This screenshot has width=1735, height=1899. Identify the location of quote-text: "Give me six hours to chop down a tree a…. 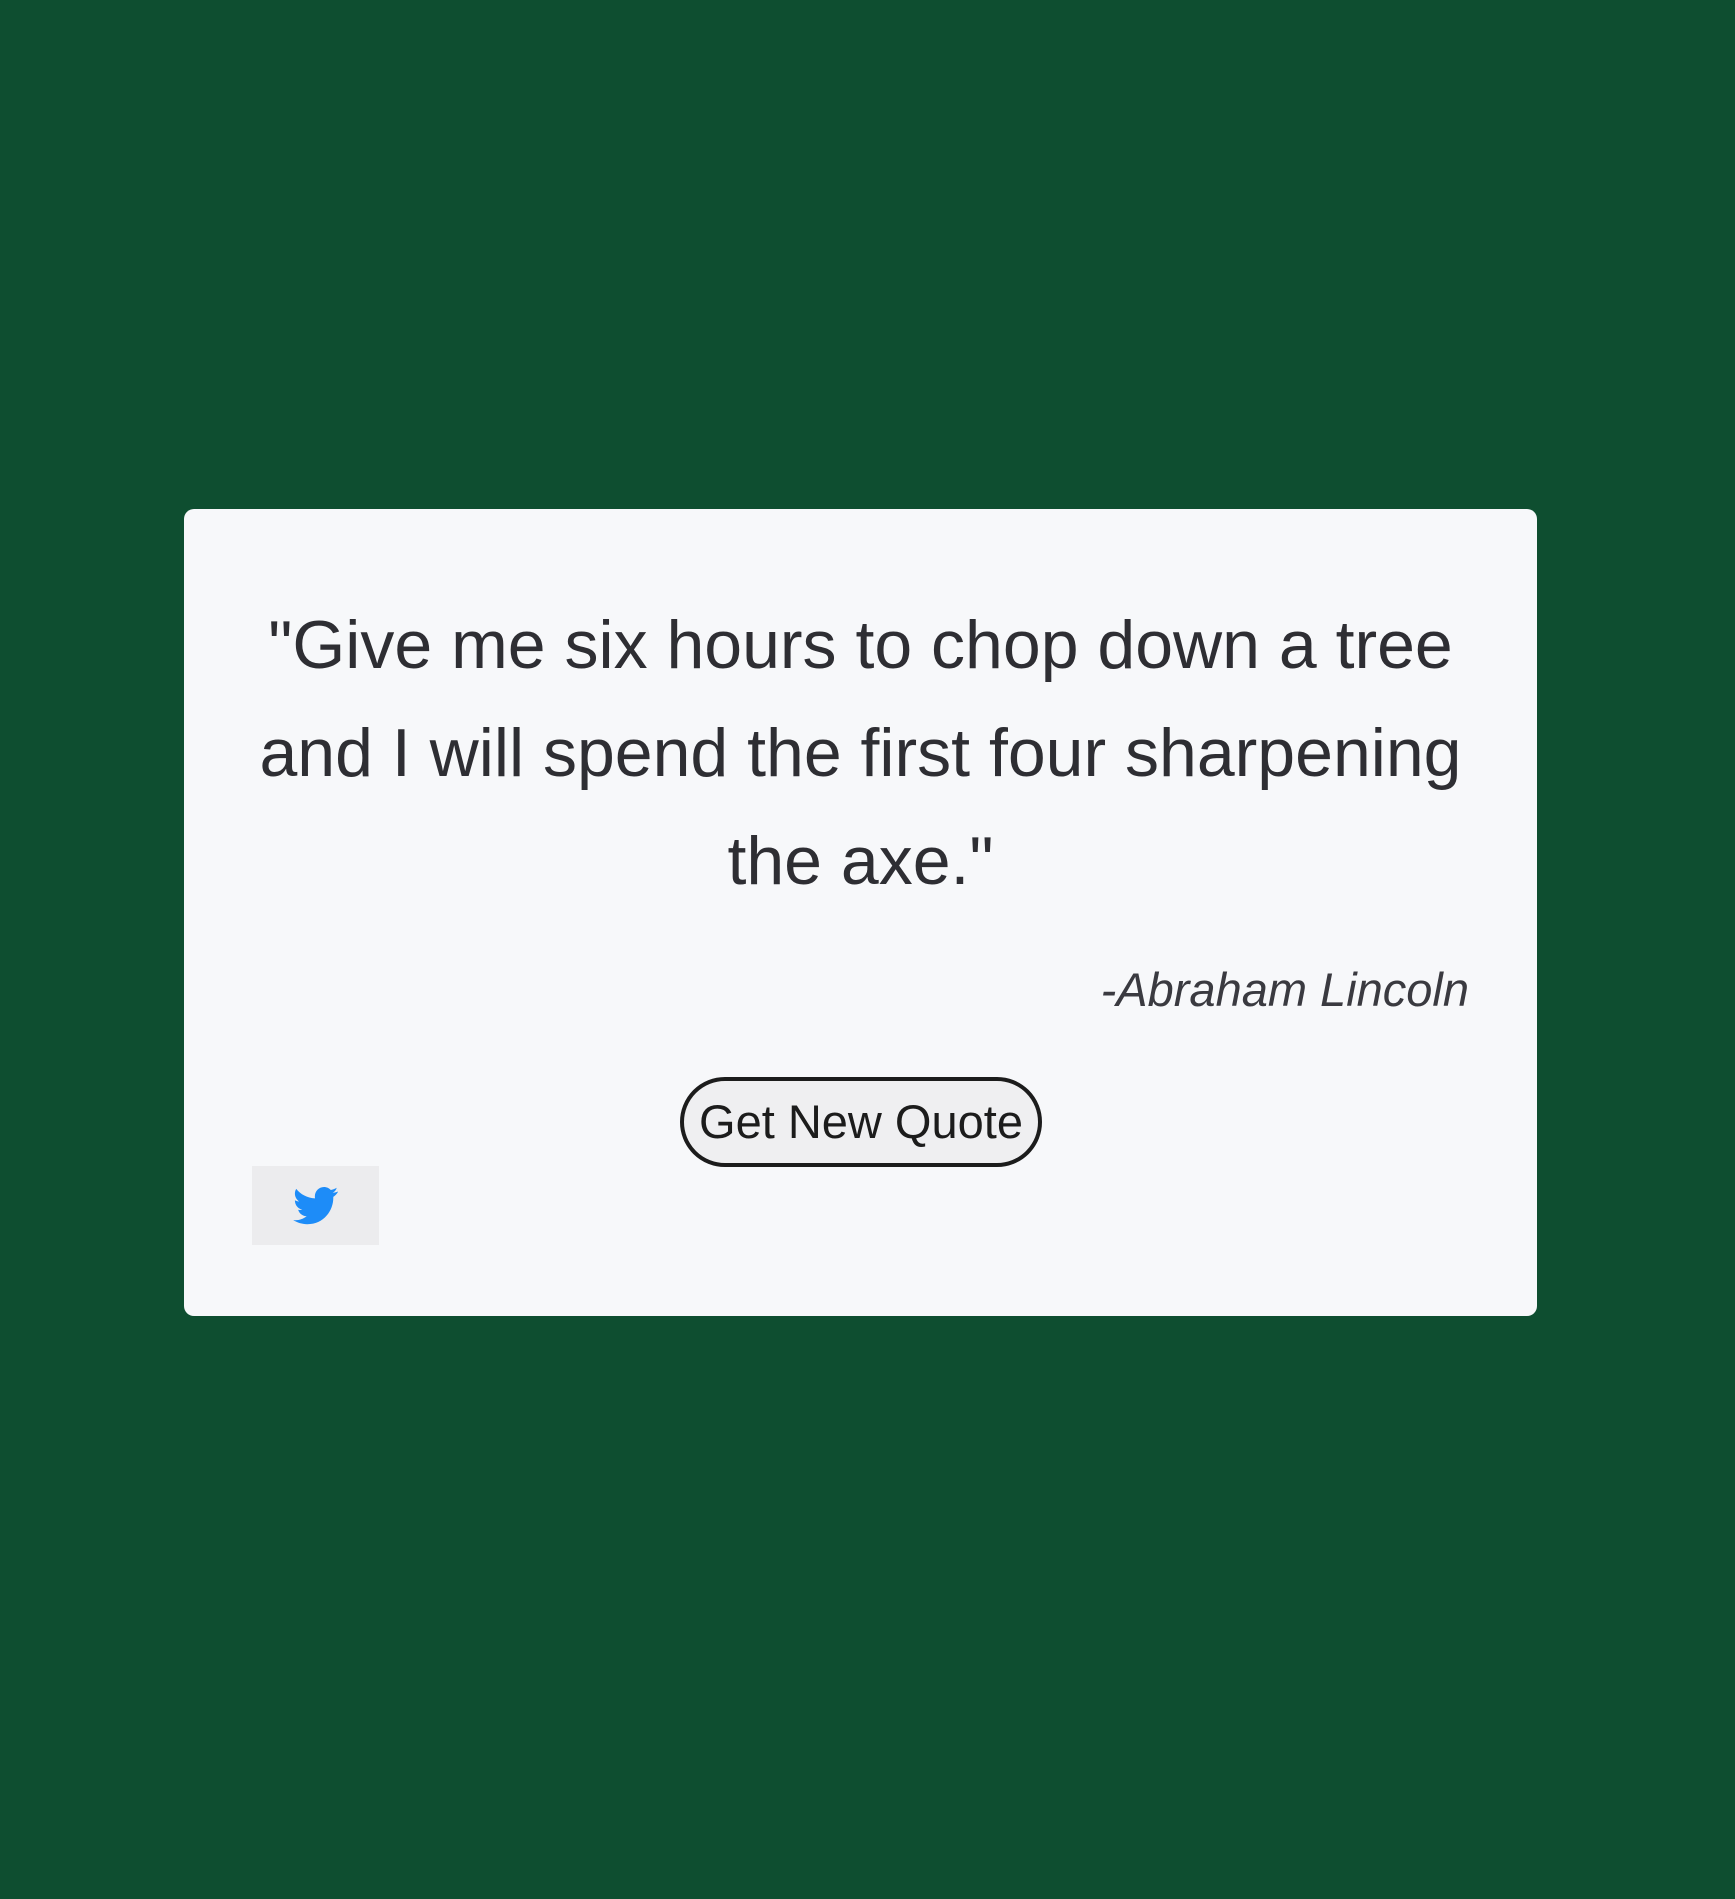
(860, 753).